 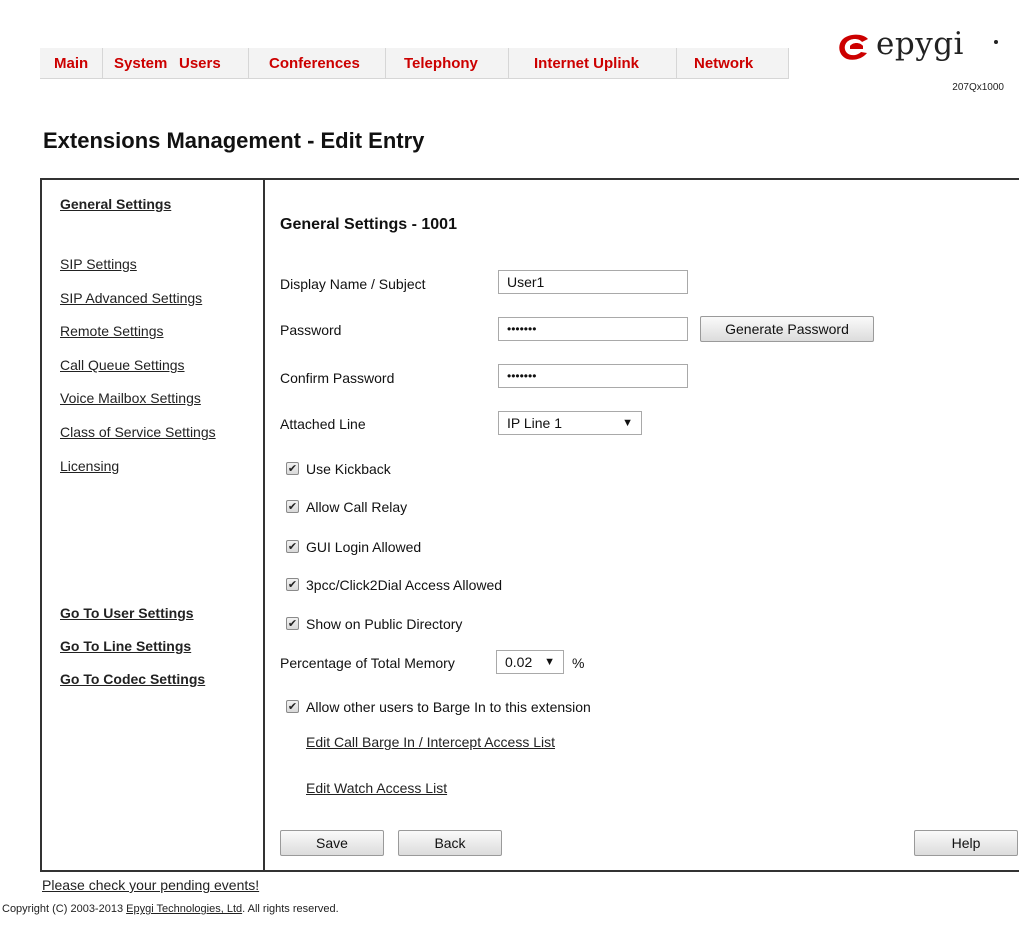 What do you see at coordinates (311, 330) in the screenshot?
I see `password-label: Password` at bounding box center [311, 330].